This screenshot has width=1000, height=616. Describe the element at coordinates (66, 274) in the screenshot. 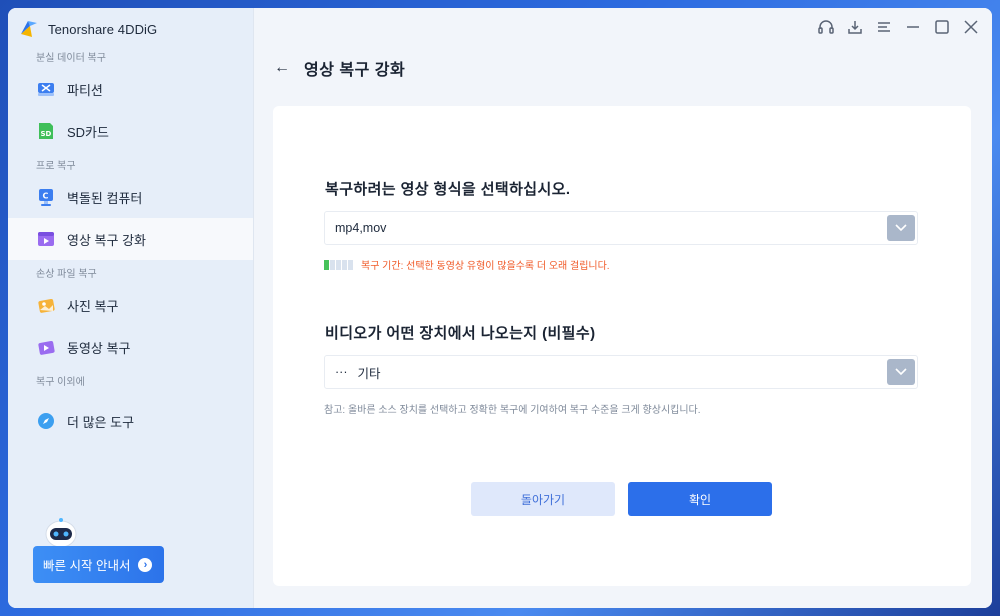

I see `section-label-damaged-file: 손상 파일 복구` at that location.